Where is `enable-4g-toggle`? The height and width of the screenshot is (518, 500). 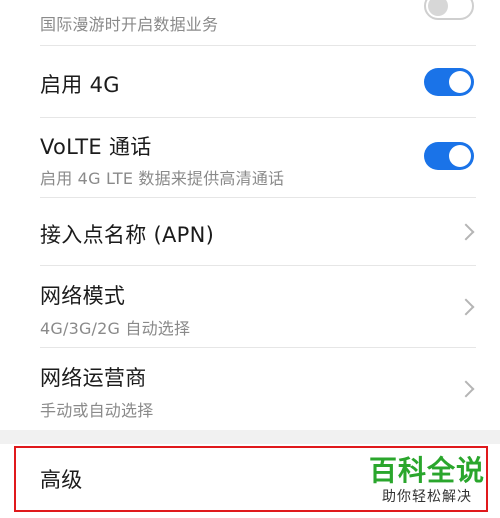 enable-4g-toggle is located at coordinates (449, 82).